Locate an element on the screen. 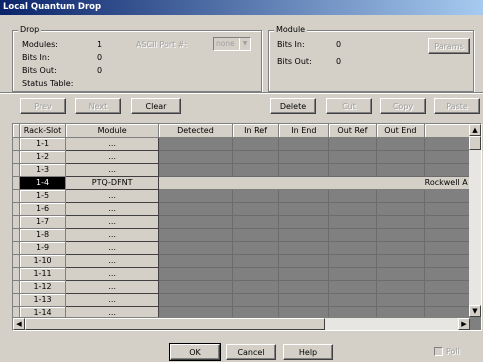 The height and width of the screenshot is (362, 483). col-out-ref: Out Ref is located at coordinates (352, 131).